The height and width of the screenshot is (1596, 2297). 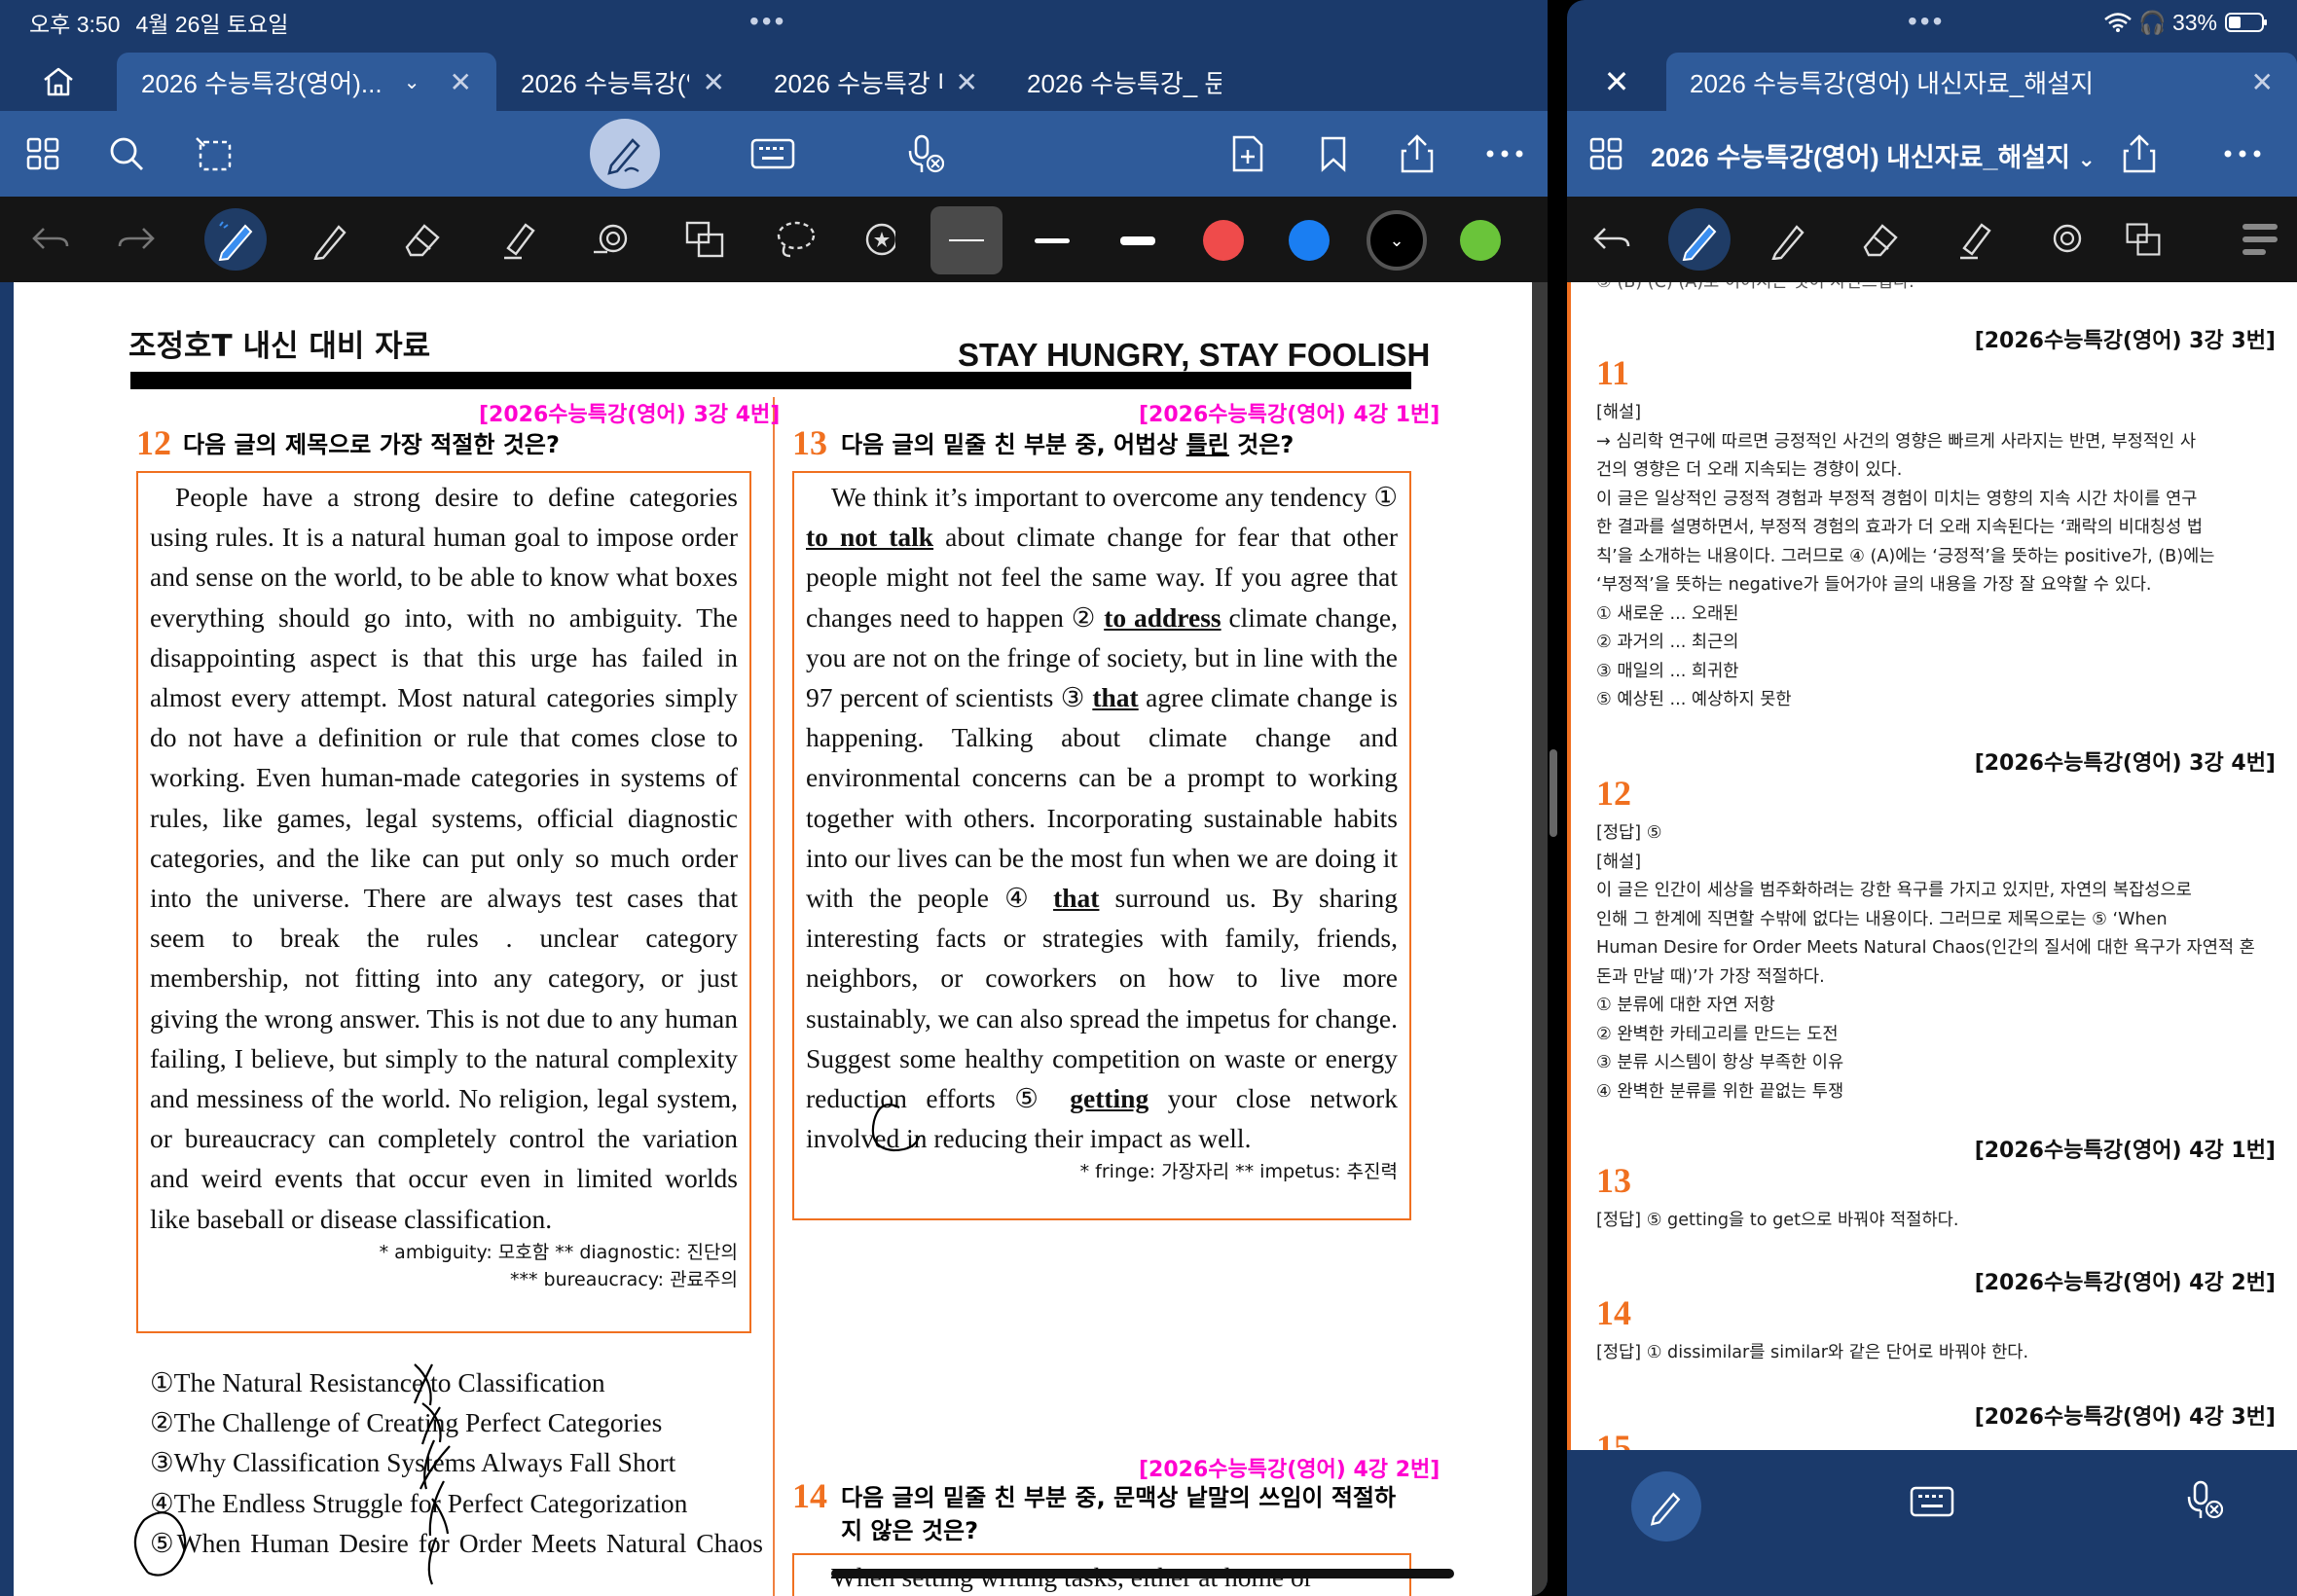 I want to click on tab-3: 2026 수능특강 미적분.p... ✕, so click(x=876, y=82).